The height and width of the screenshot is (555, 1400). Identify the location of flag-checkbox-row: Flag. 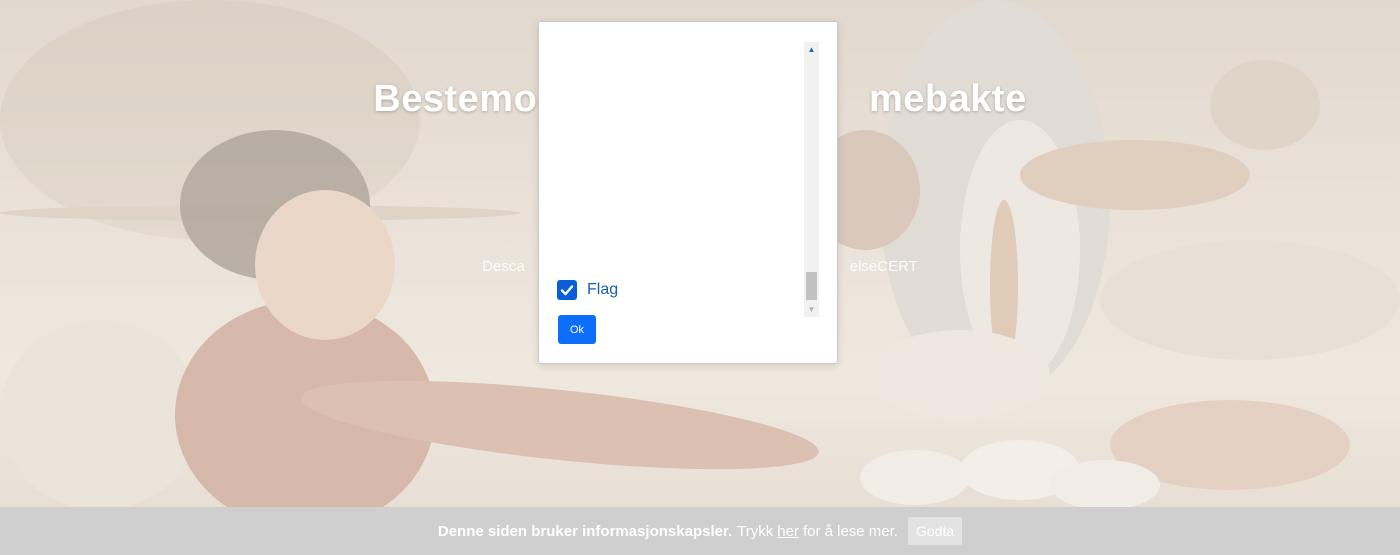
(587, 290).